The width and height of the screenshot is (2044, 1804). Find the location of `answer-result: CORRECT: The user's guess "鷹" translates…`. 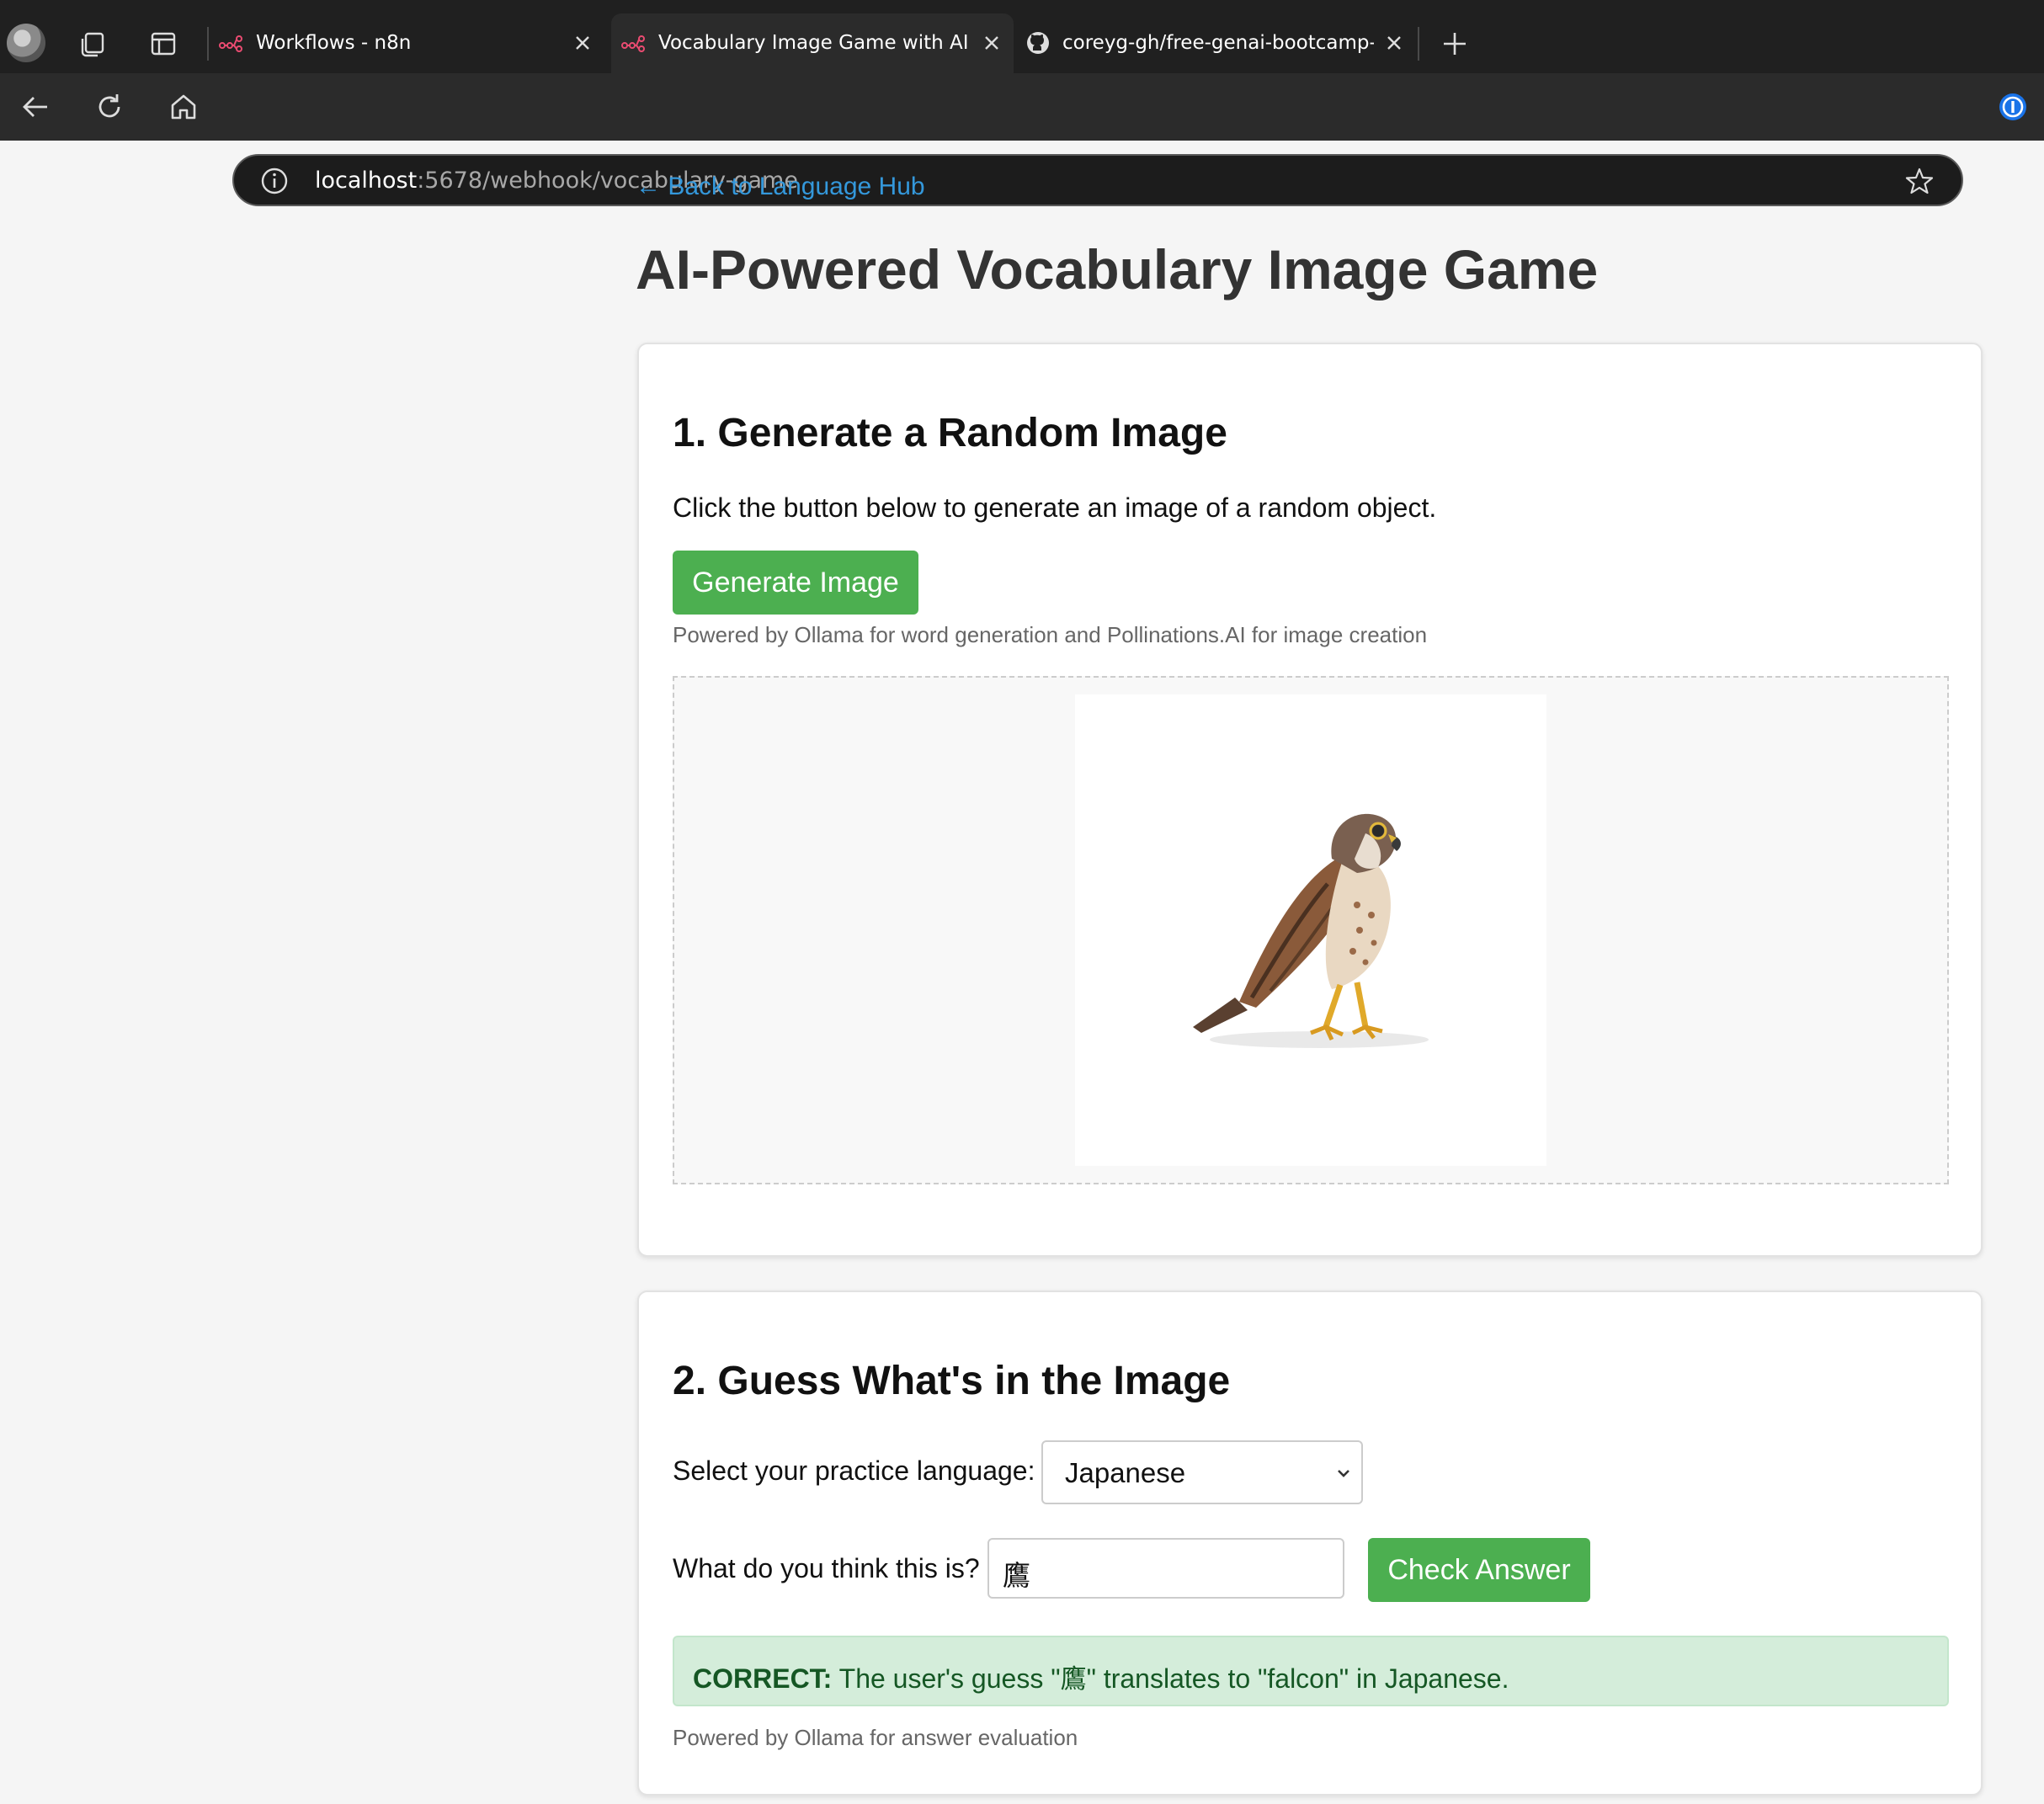

answer-result: CORRECT: The user's guess "鷹" translates… is located at coordinates (1311, 1671).